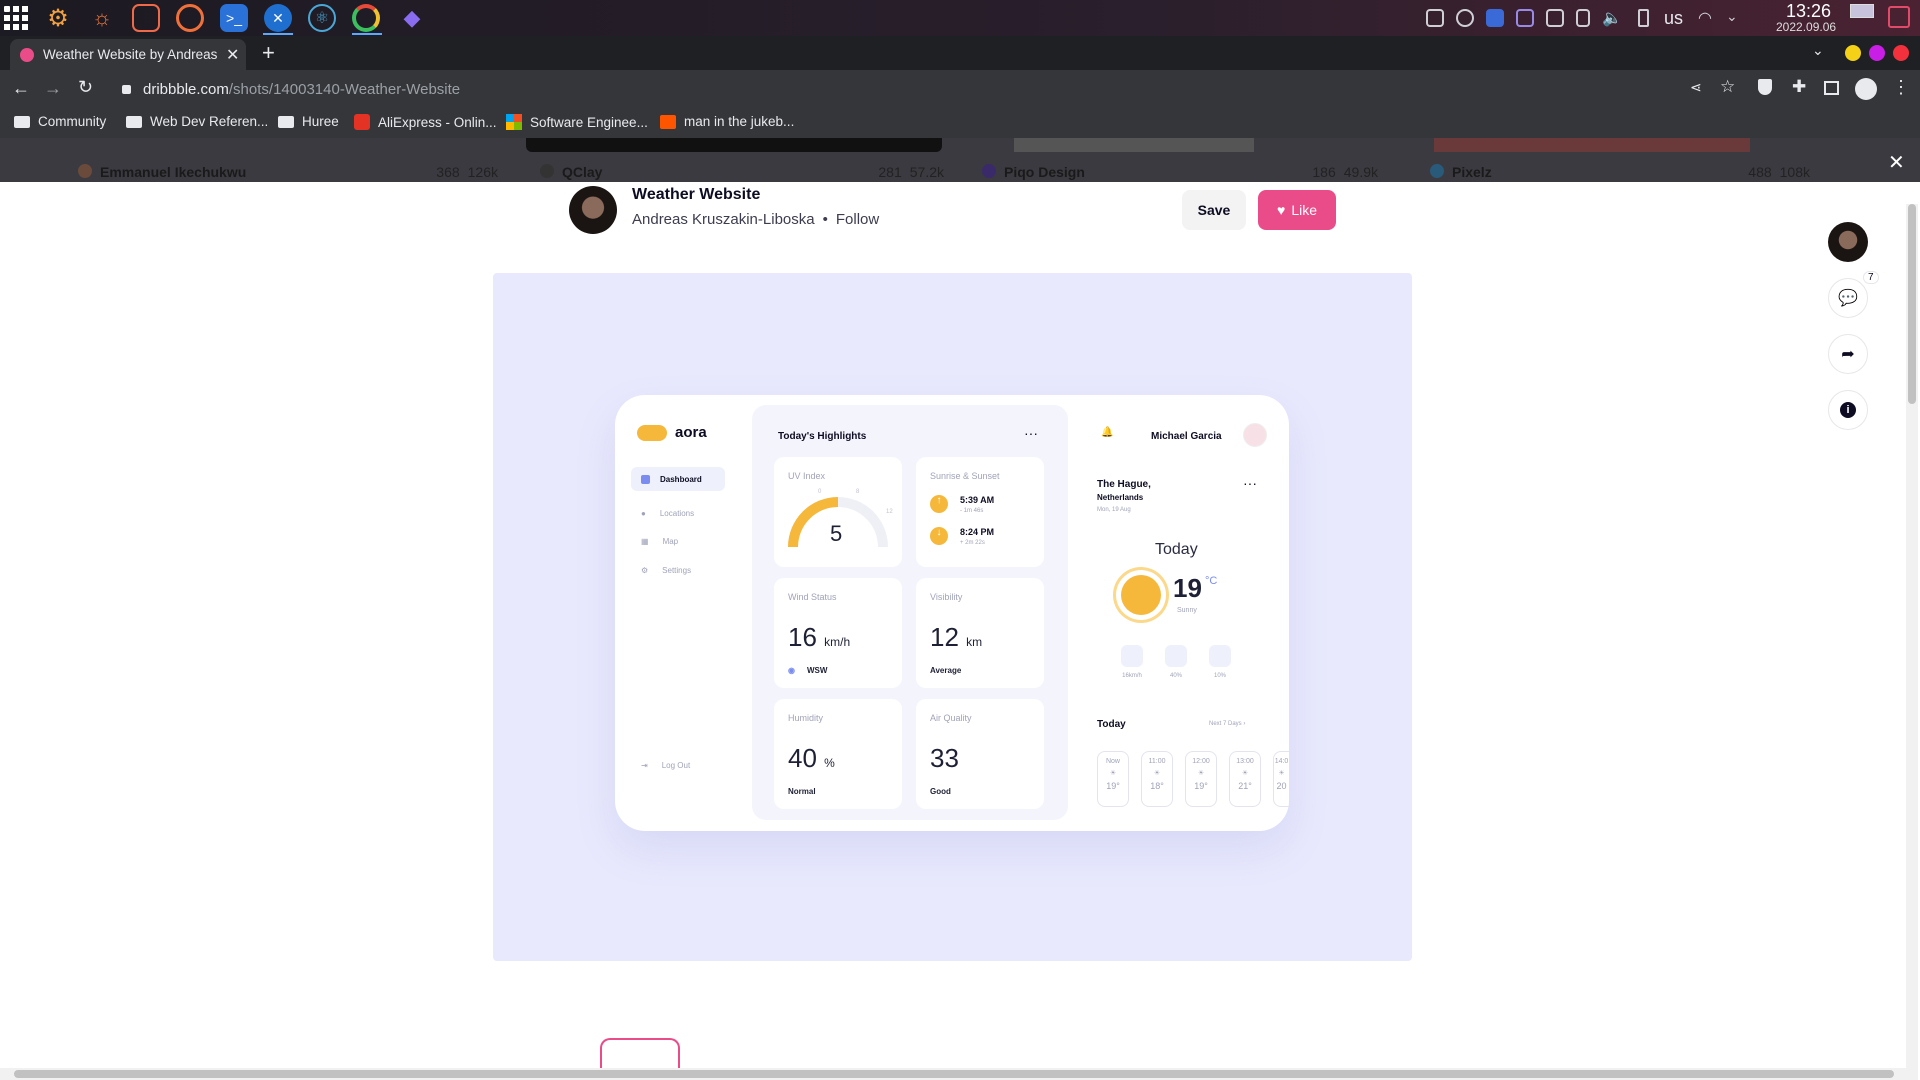  I want to click on bookmark-star-icon: ☆, so click(1727, 87).